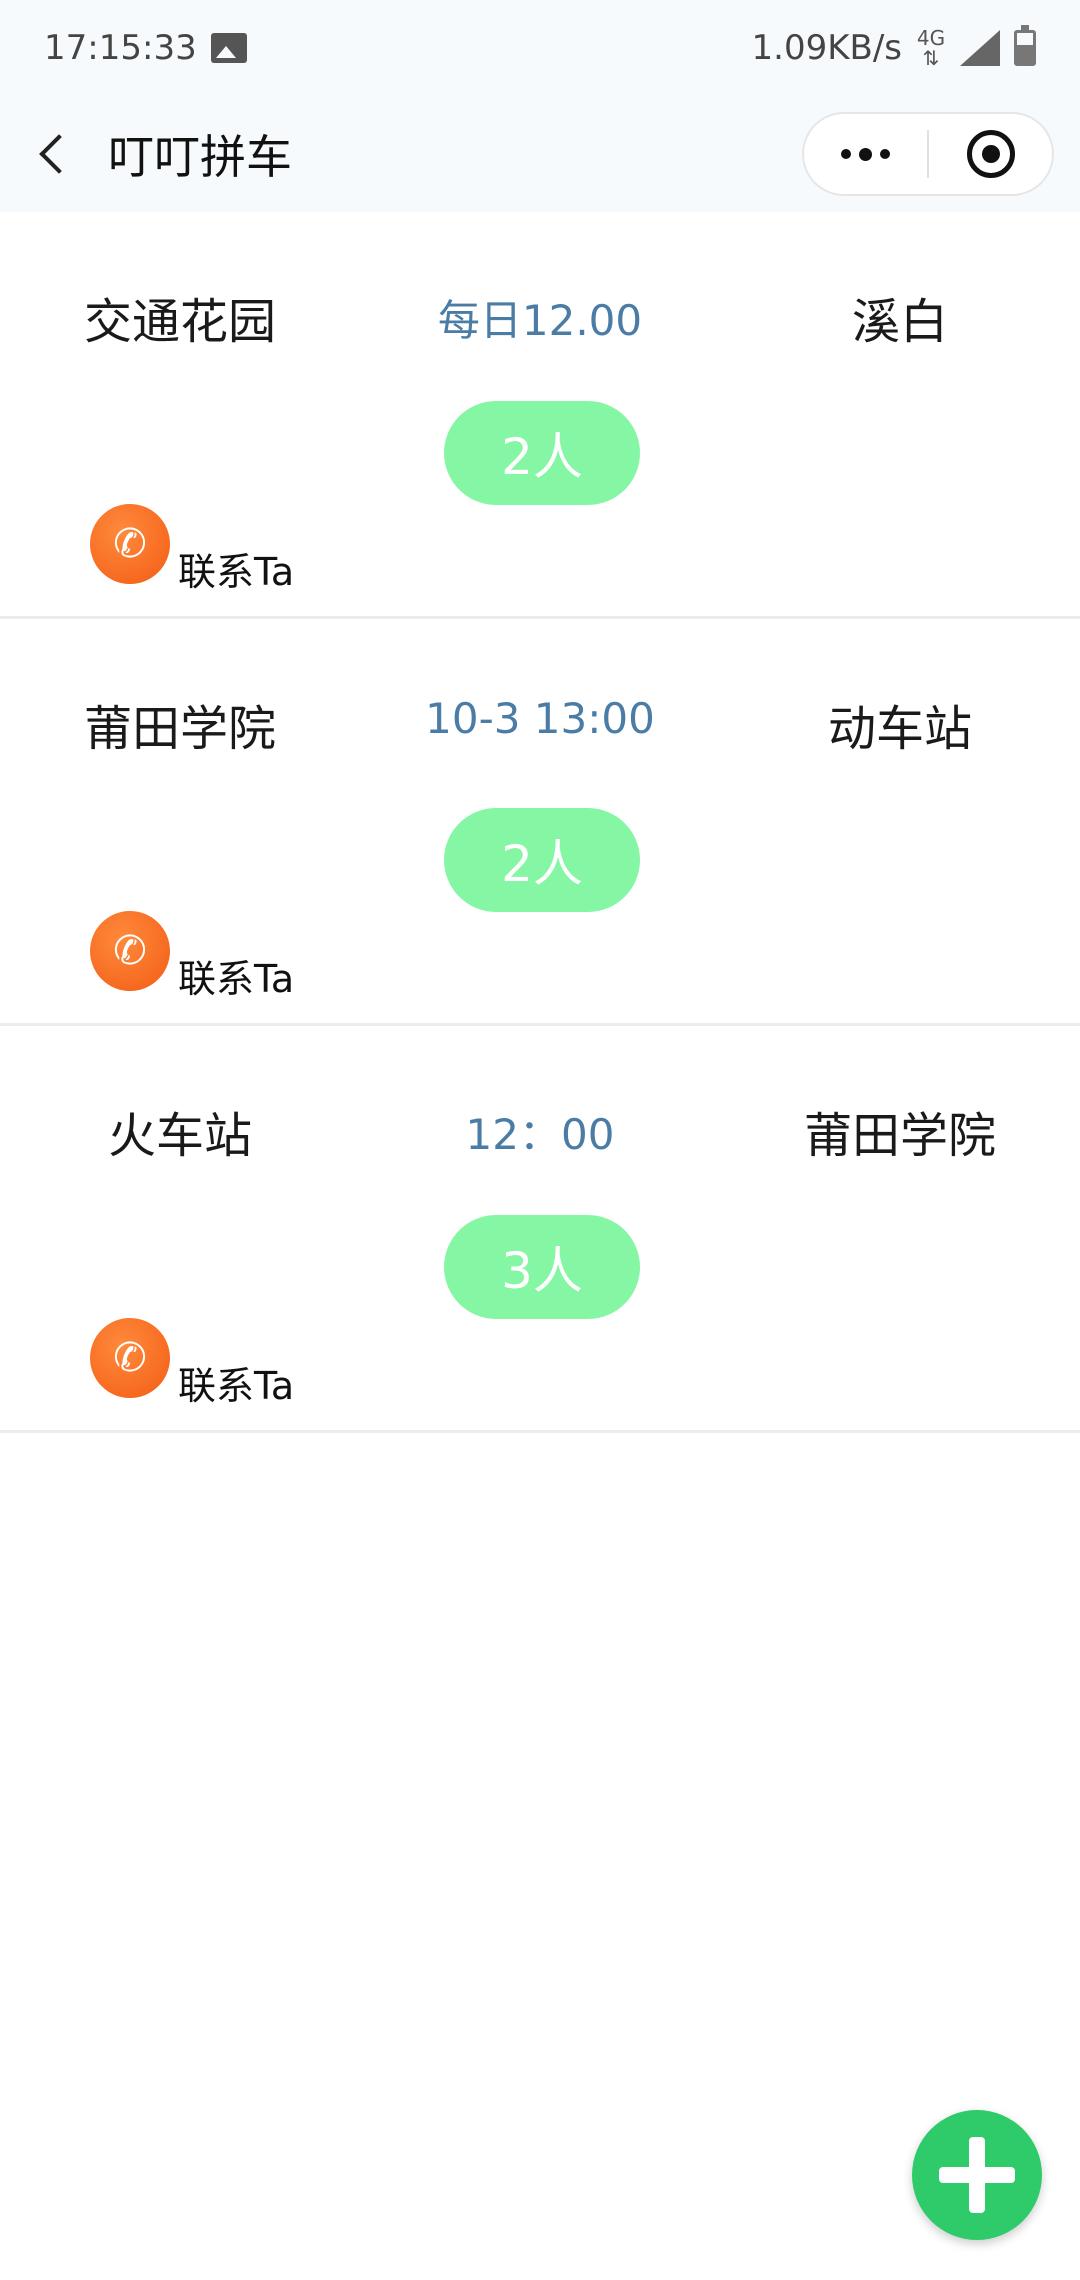  I want to click on battery-icon, so click(1025, 45).